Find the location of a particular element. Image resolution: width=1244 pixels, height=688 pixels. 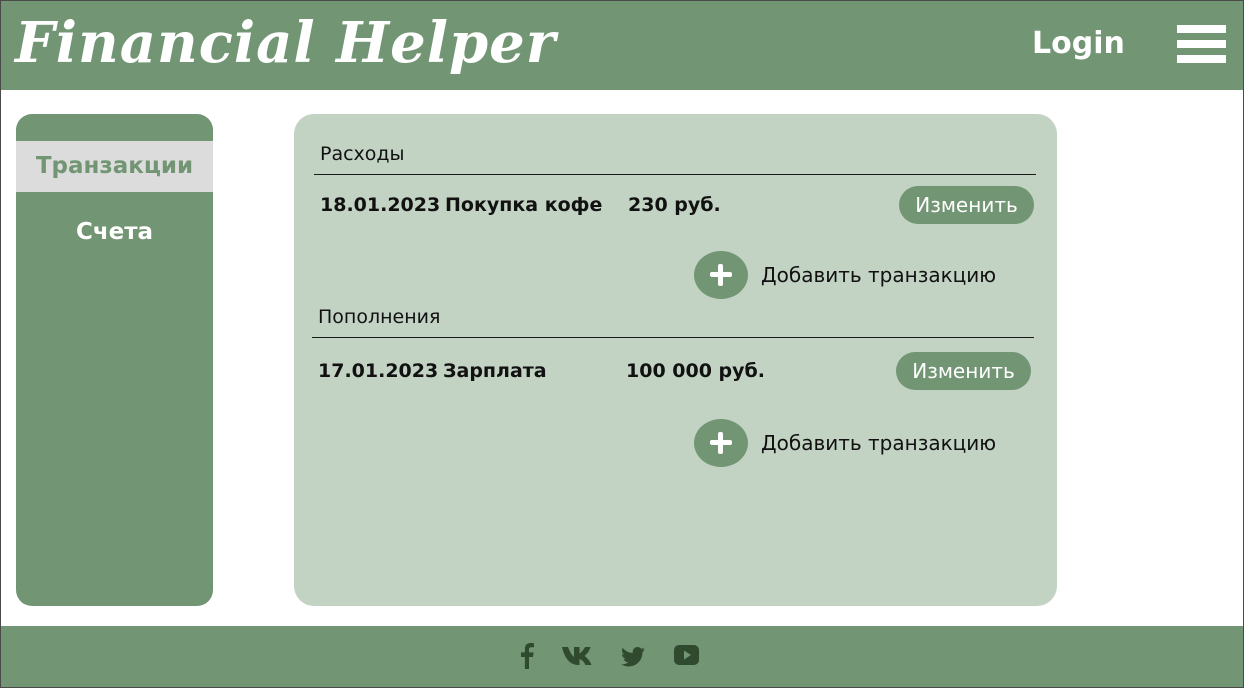

hamburger-menu-icon is located at coordinates (1201, 44).